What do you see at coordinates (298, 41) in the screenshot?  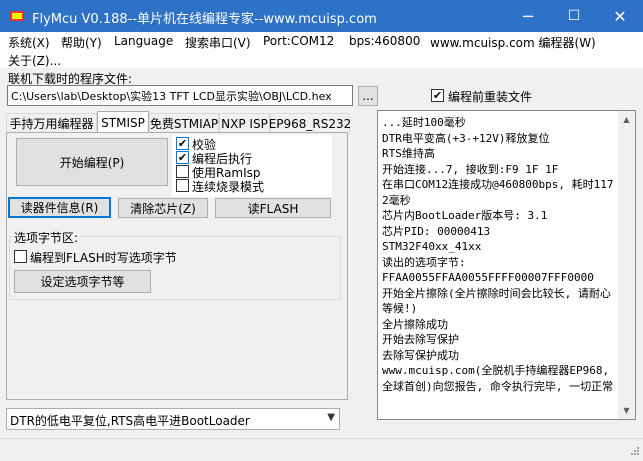 I see `menu-port: Port:COM12` at bounding box center [298, 41].